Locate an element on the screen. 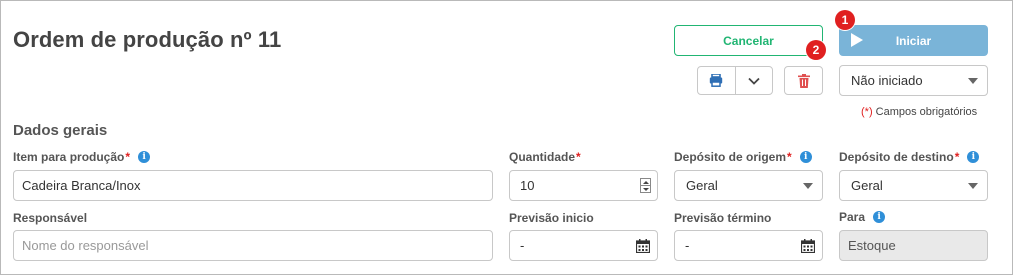  play-icon is located at coordinates (857, 40).